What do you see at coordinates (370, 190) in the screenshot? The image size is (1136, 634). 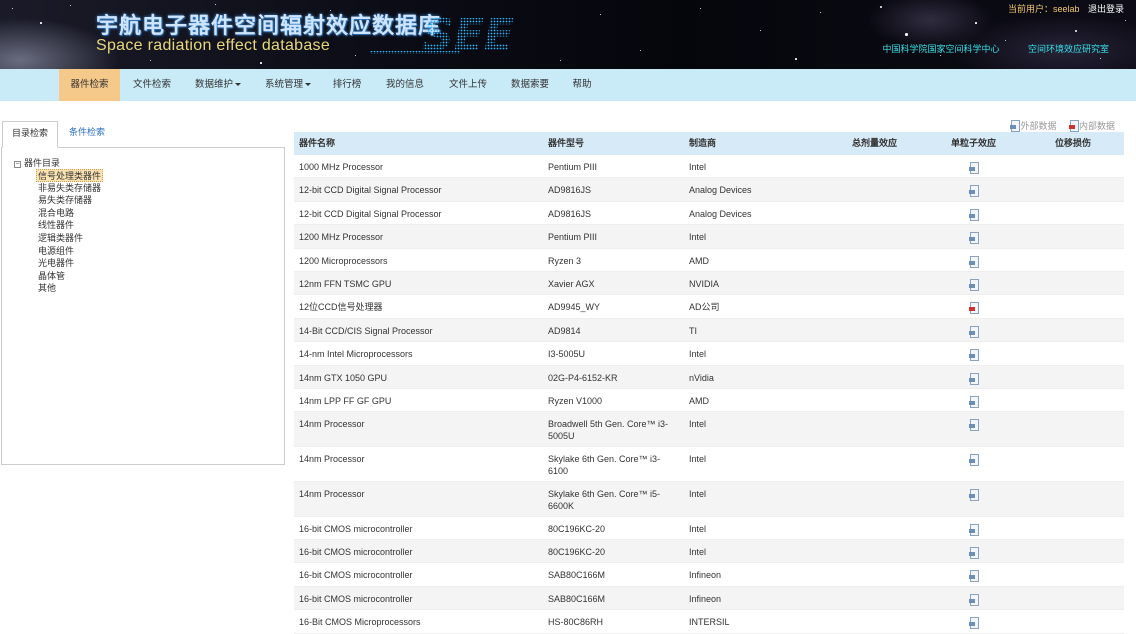 I see `device-name-cell: 12-bit CCD Digital Signal Processor` at bounding box center [370, 190].